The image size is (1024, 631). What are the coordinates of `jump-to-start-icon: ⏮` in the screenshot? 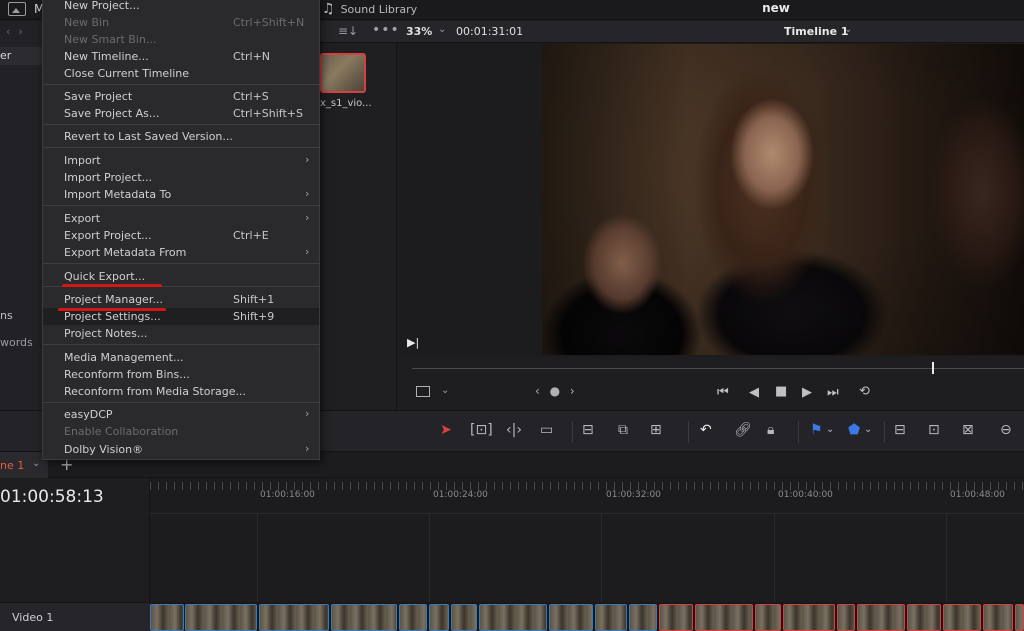 It's located at (723, 392).